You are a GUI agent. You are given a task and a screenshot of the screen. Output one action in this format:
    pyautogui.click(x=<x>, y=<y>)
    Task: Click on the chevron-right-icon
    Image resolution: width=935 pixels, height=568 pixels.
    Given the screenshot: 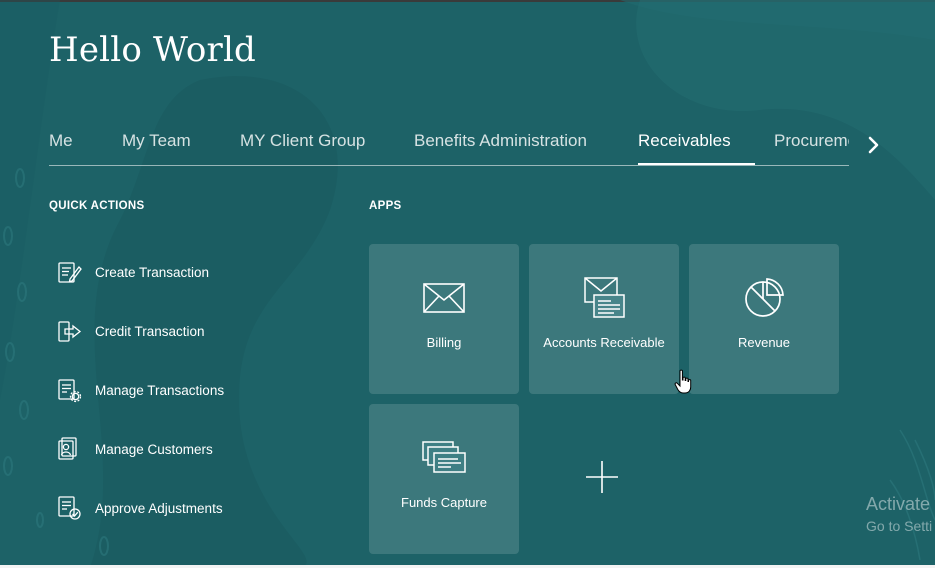 What is the action you would take?
    pyautogui.click(x=873, y=145)
    